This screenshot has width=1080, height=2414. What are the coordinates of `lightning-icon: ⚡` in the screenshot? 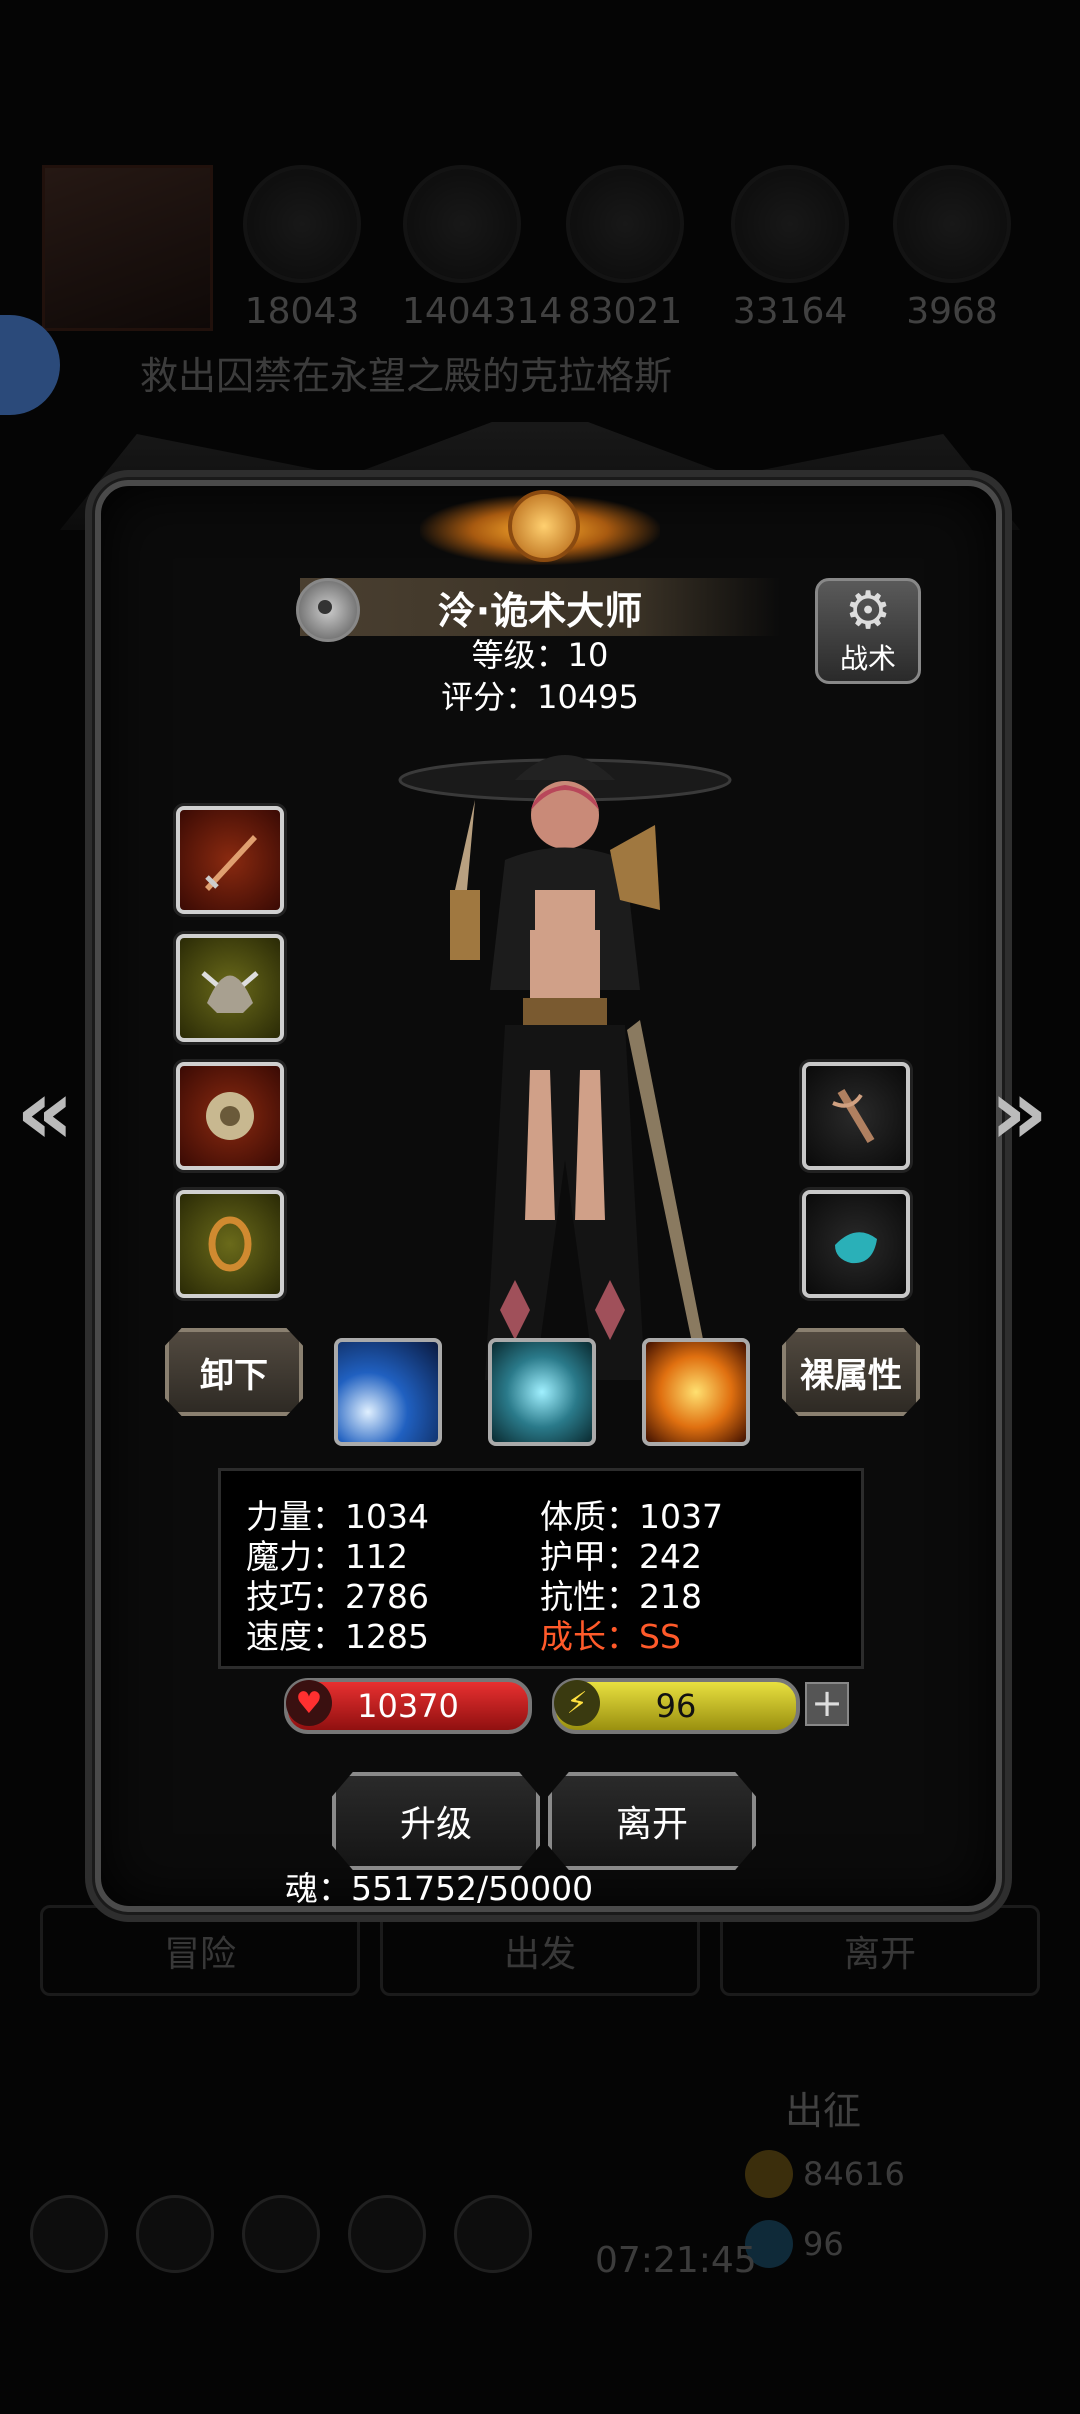 It's located at (577, 1703).